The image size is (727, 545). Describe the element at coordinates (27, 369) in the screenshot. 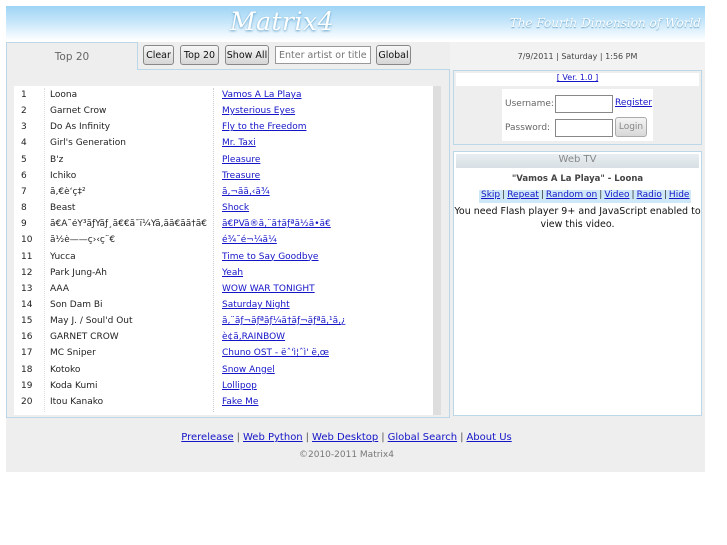

I see `track-rank: 18` at that location.